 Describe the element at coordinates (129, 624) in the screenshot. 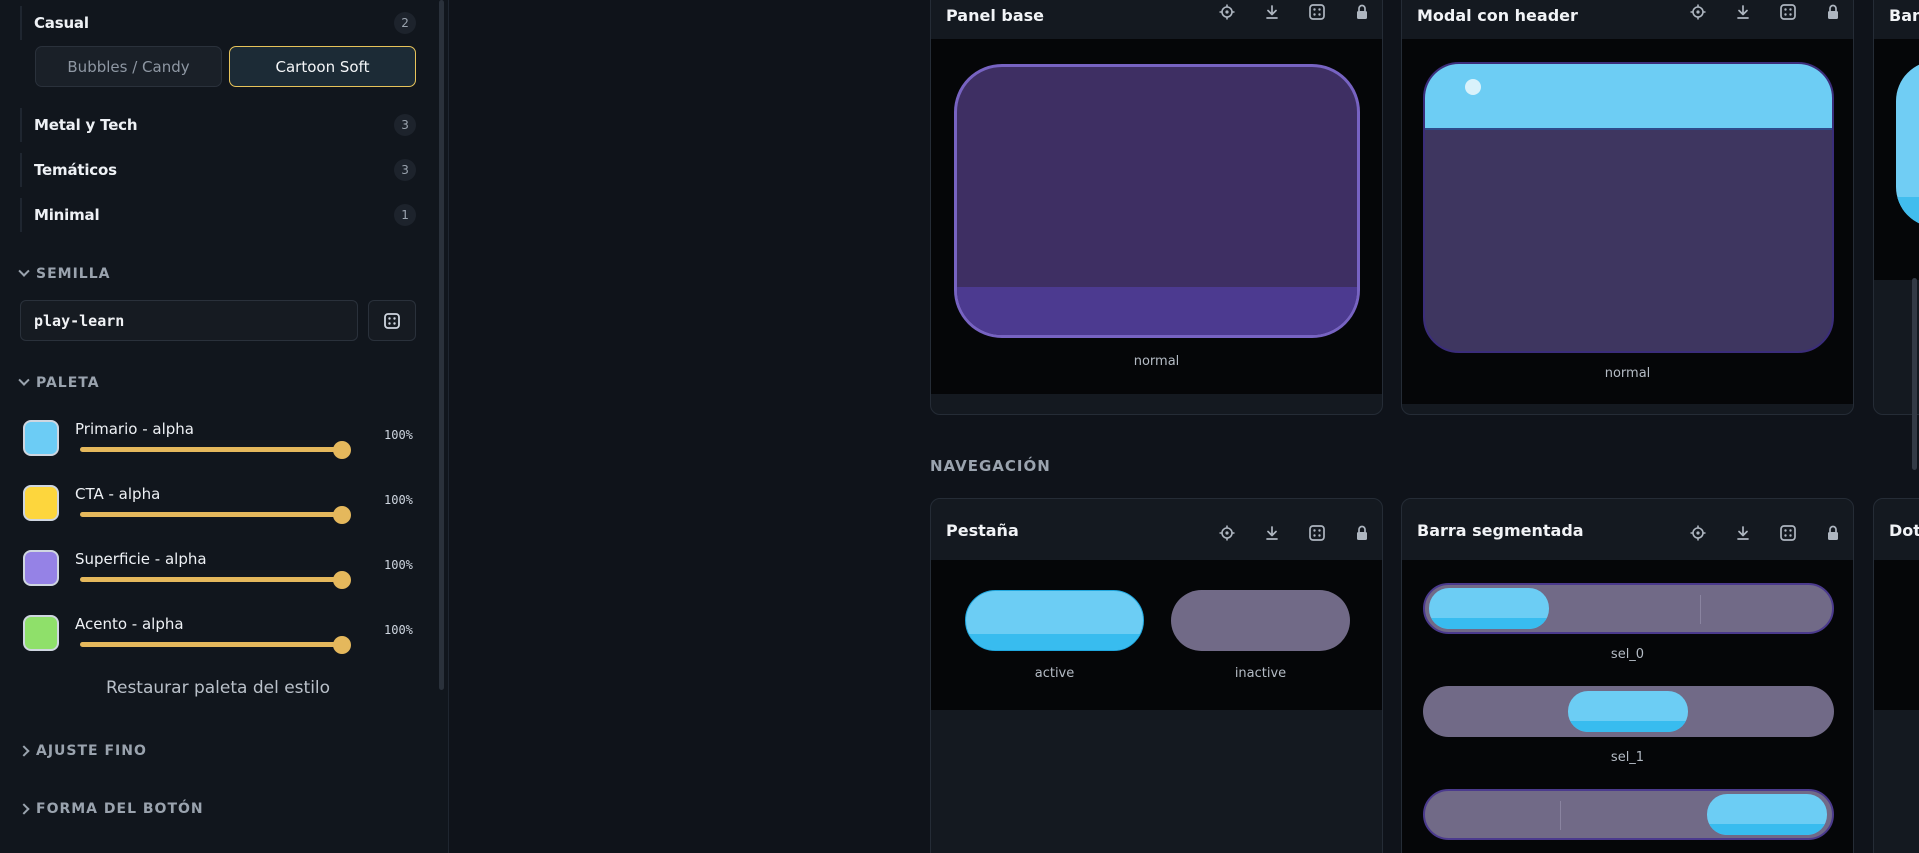

I see `palette-label: Acento - alpha` at that location.